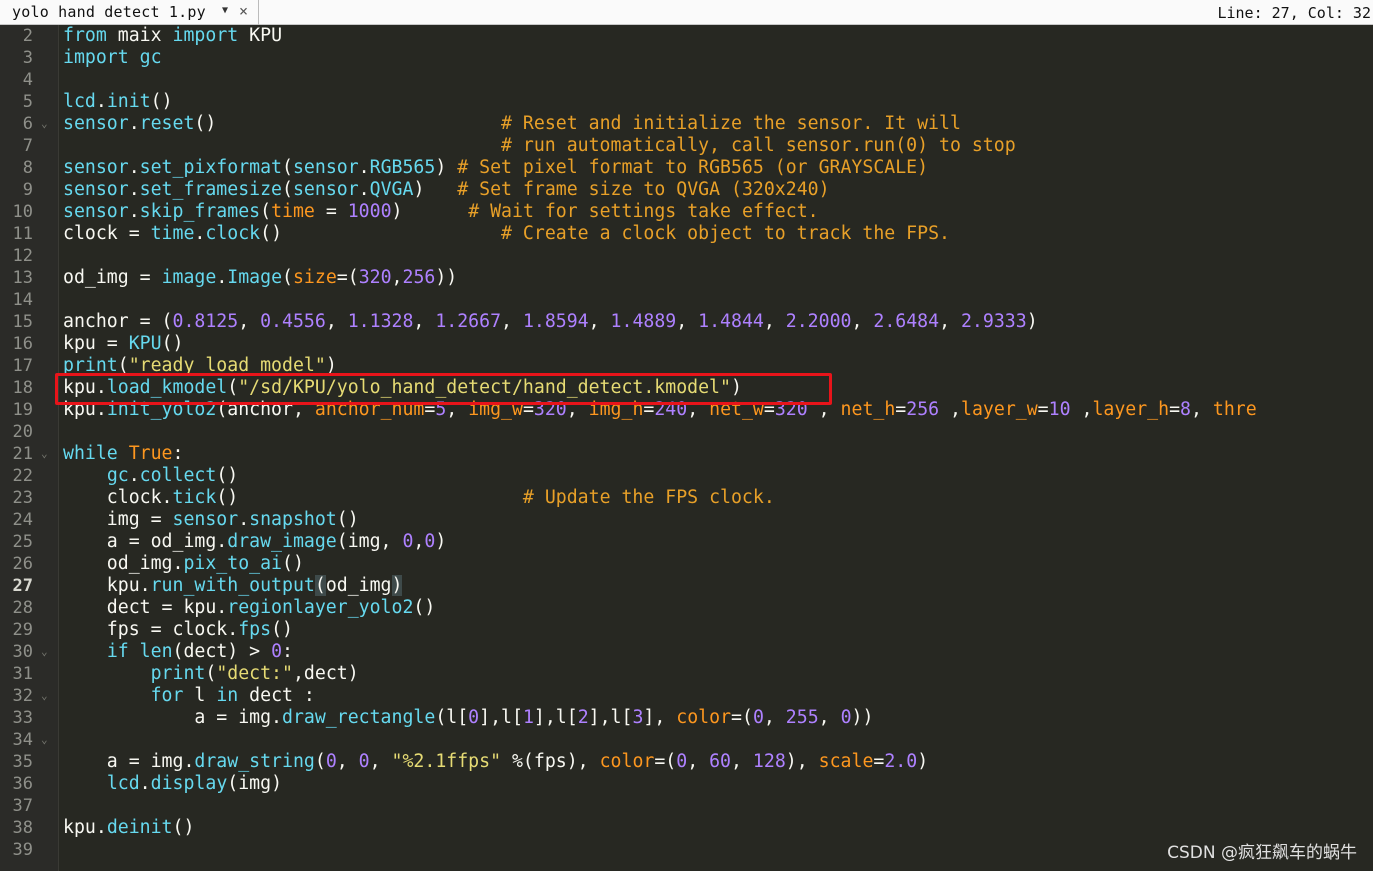 The width and height of the screenshot is (1373, 871). What do you see at coordinates (22, 586) in the screenshot?
I see `line-number: 27` at bounding box center [22, 586].